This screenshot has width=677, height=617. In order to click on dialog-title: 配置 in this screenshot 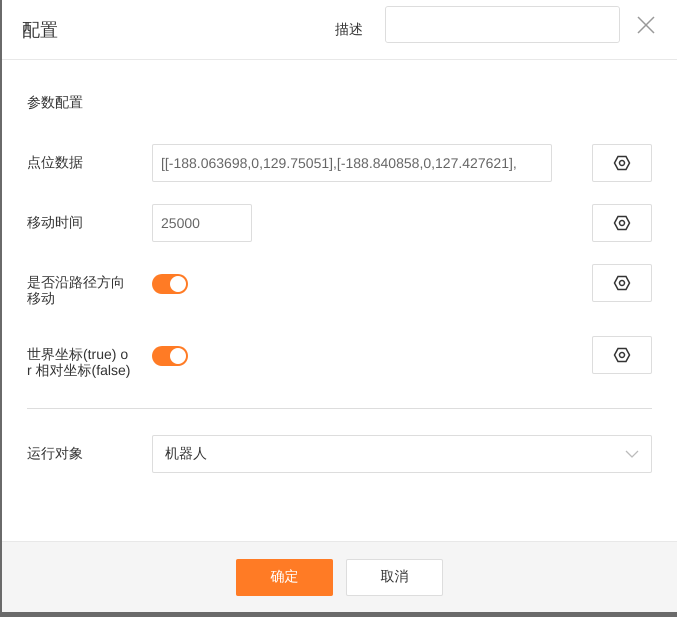, I will do `click(40, 30)`.